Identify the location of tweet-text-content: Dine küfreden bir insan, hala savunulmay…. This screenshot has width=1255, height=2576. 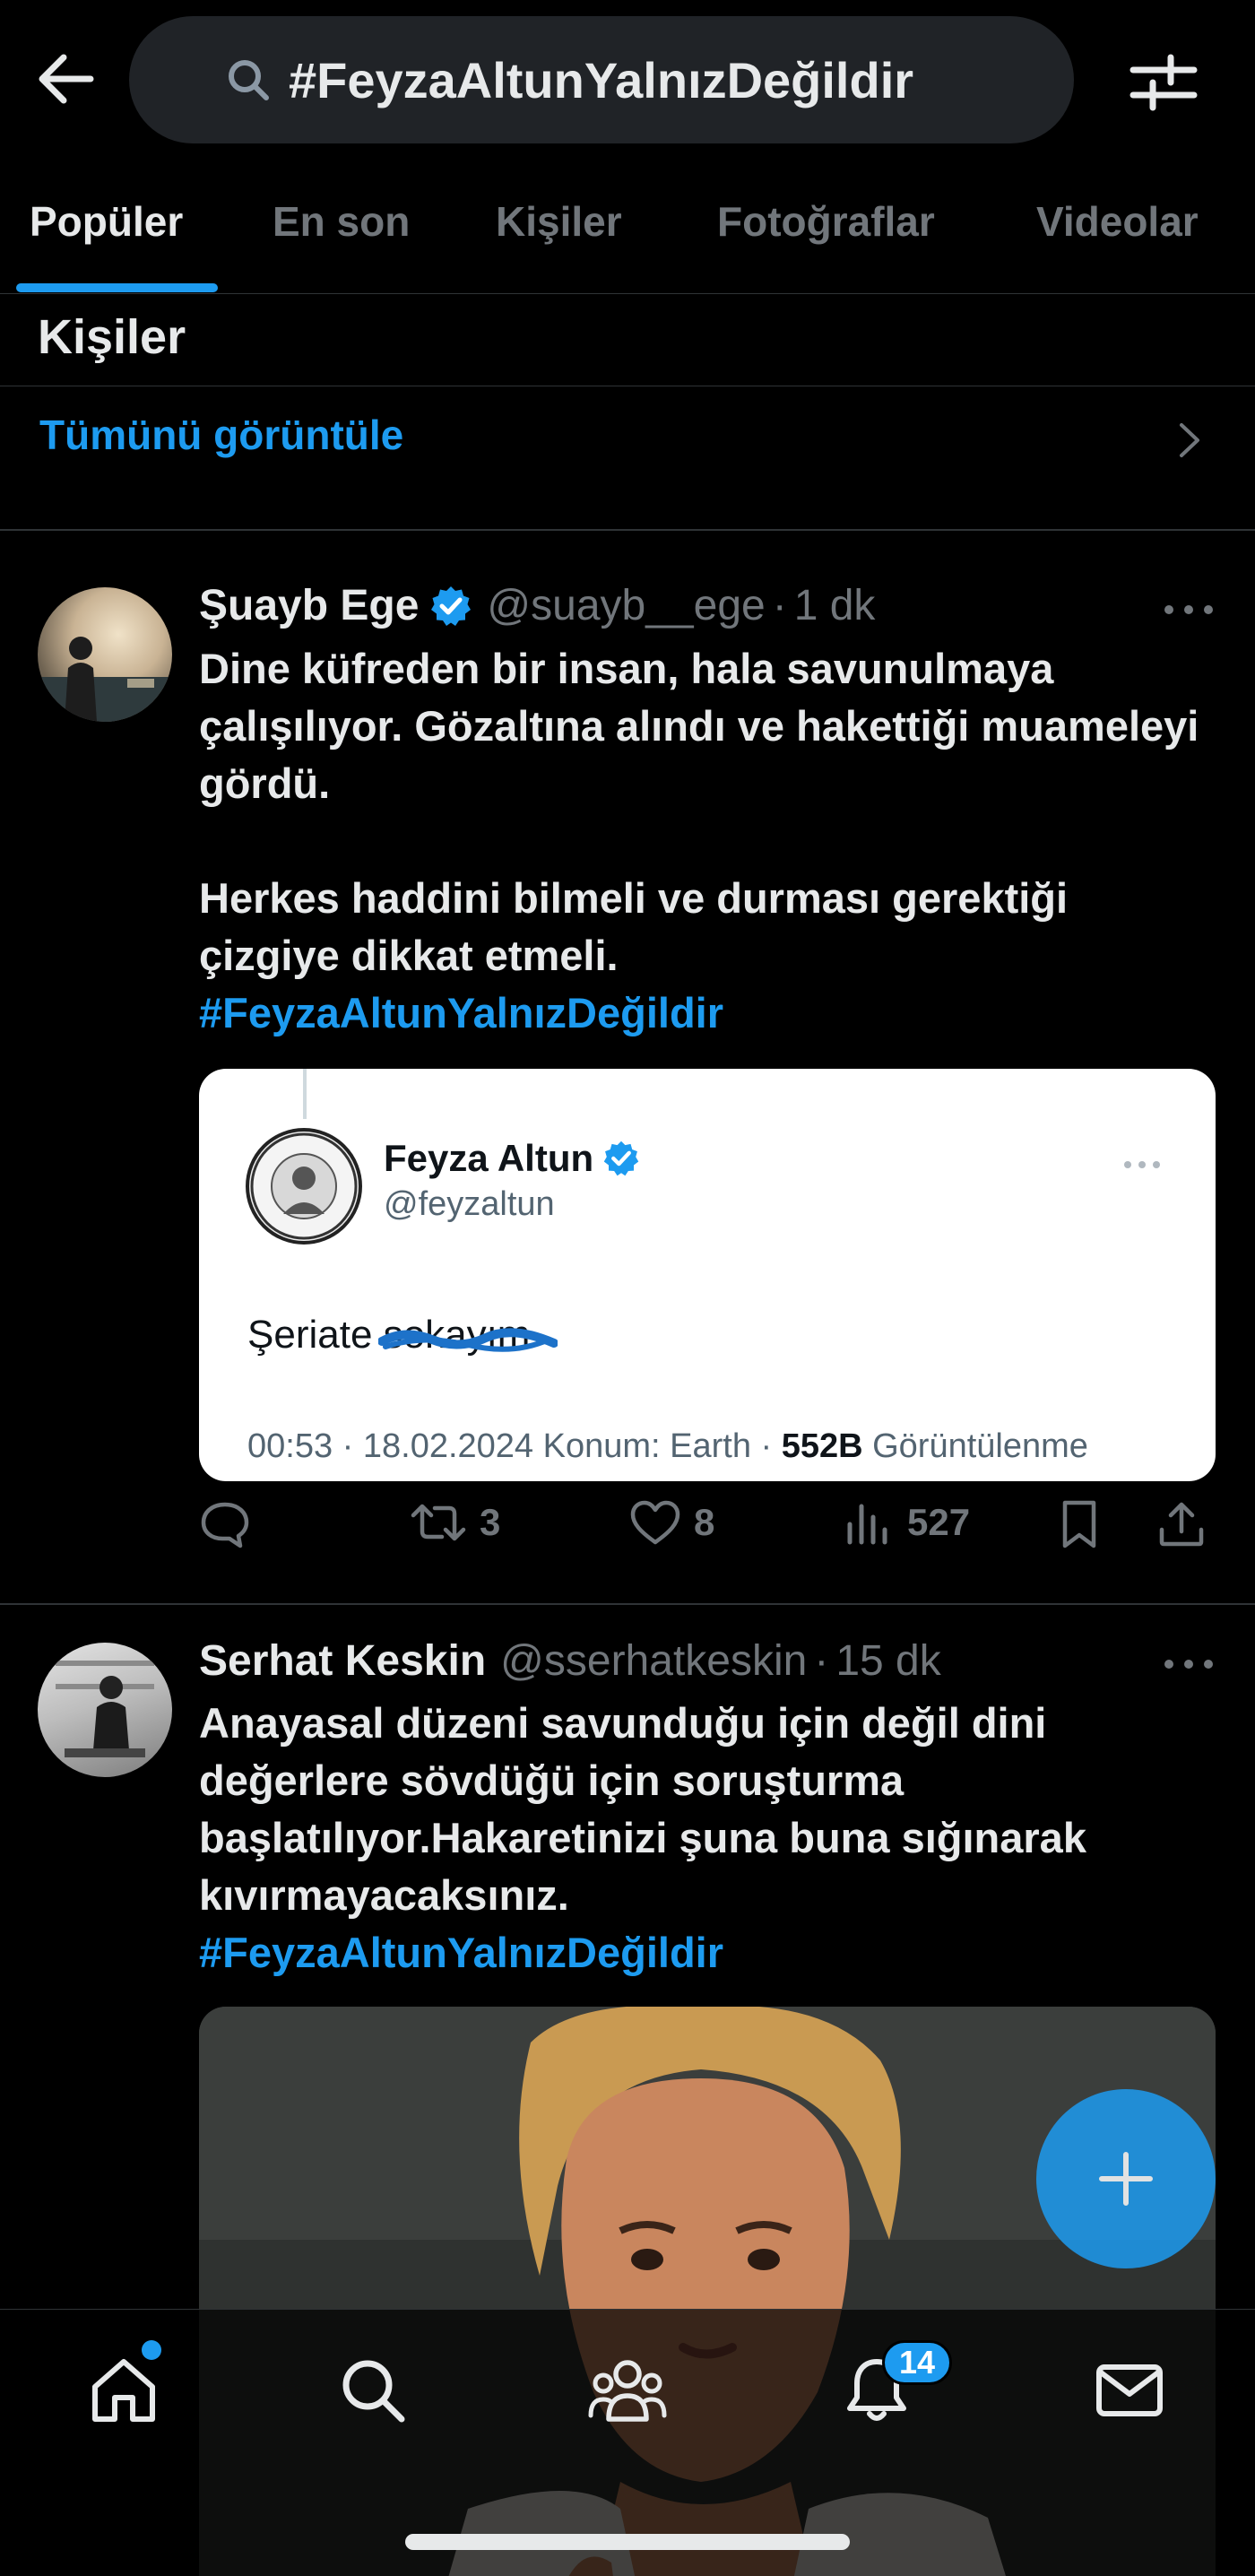
(699, 812).